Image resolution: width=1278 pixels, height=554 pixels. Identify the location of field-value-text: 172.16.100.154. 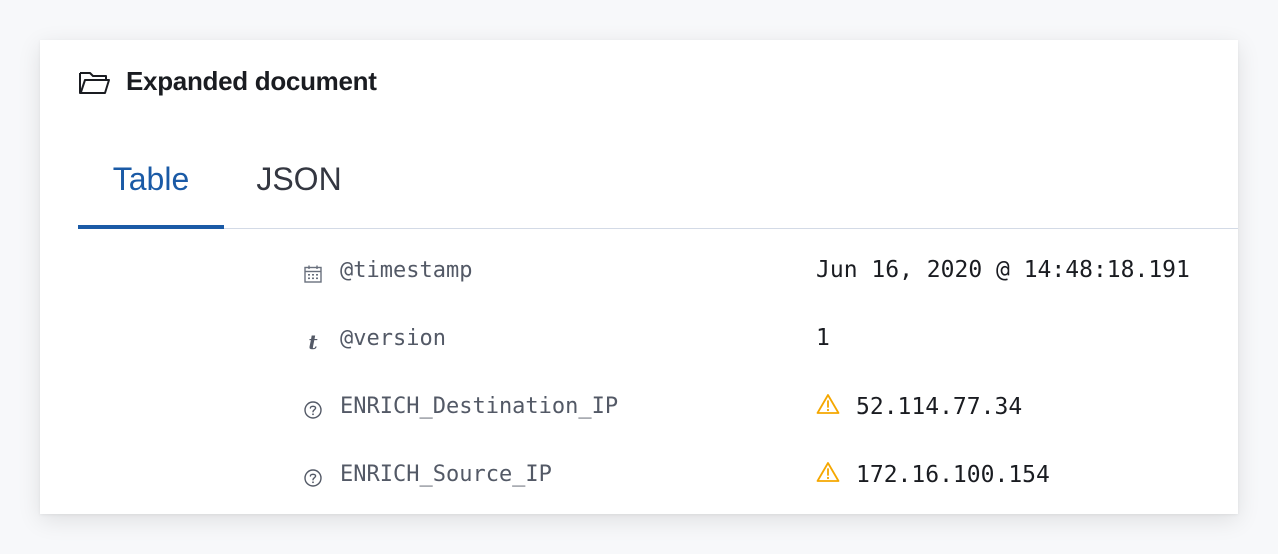
(953, 475).